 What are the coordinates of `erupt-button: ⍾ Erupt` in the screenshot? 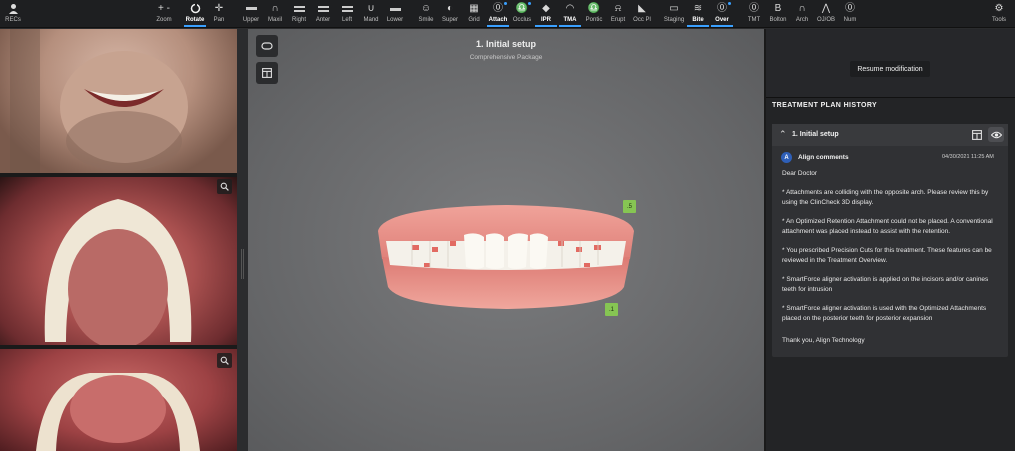 It's located at (618, 14).